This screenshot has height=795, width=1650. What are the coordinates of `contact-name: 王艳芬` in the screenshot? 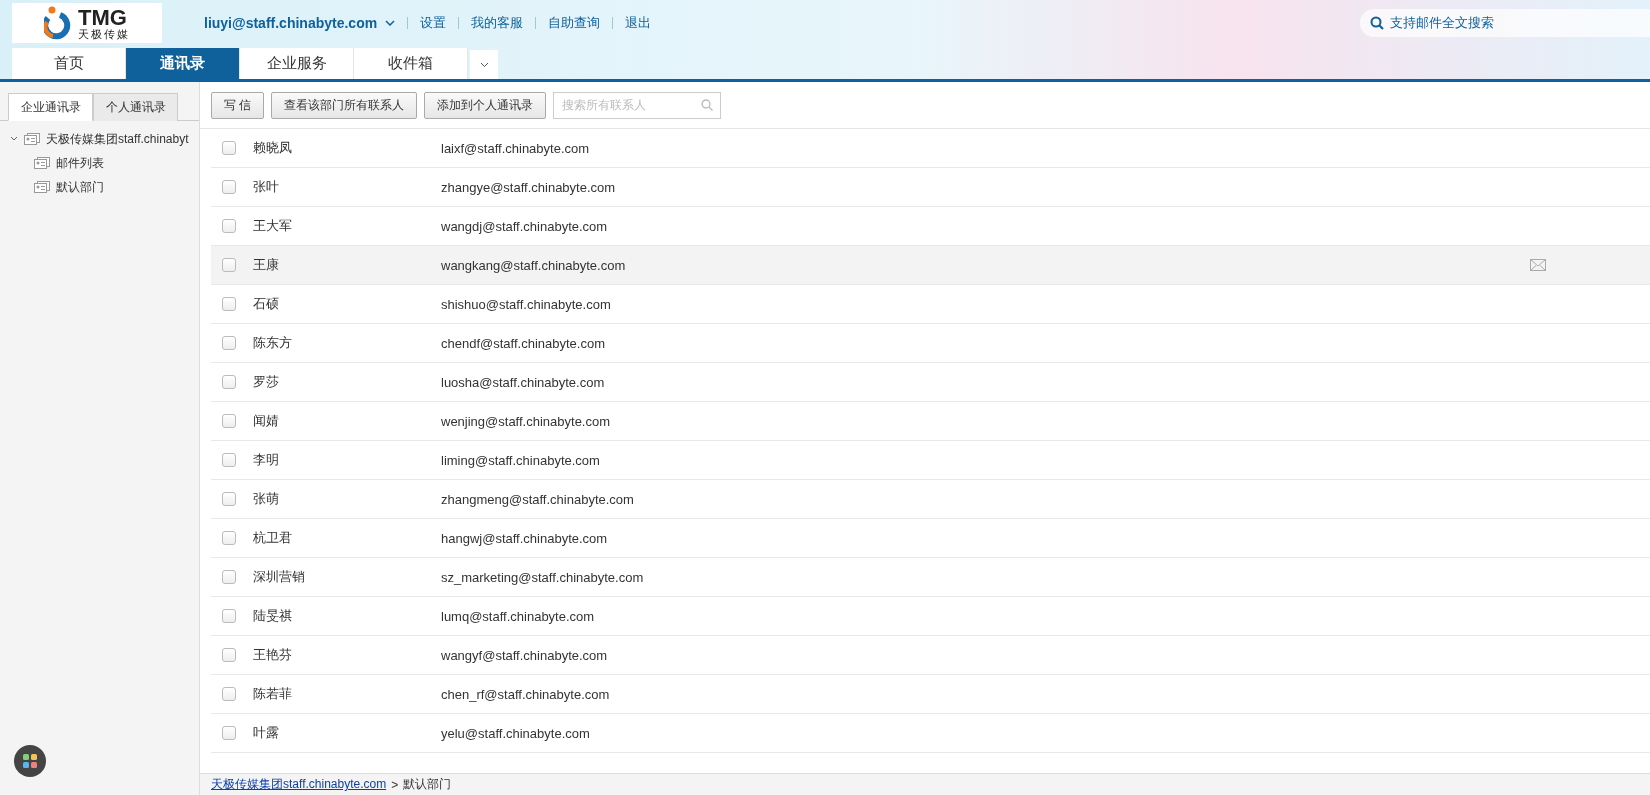 It's located at (273, 655).